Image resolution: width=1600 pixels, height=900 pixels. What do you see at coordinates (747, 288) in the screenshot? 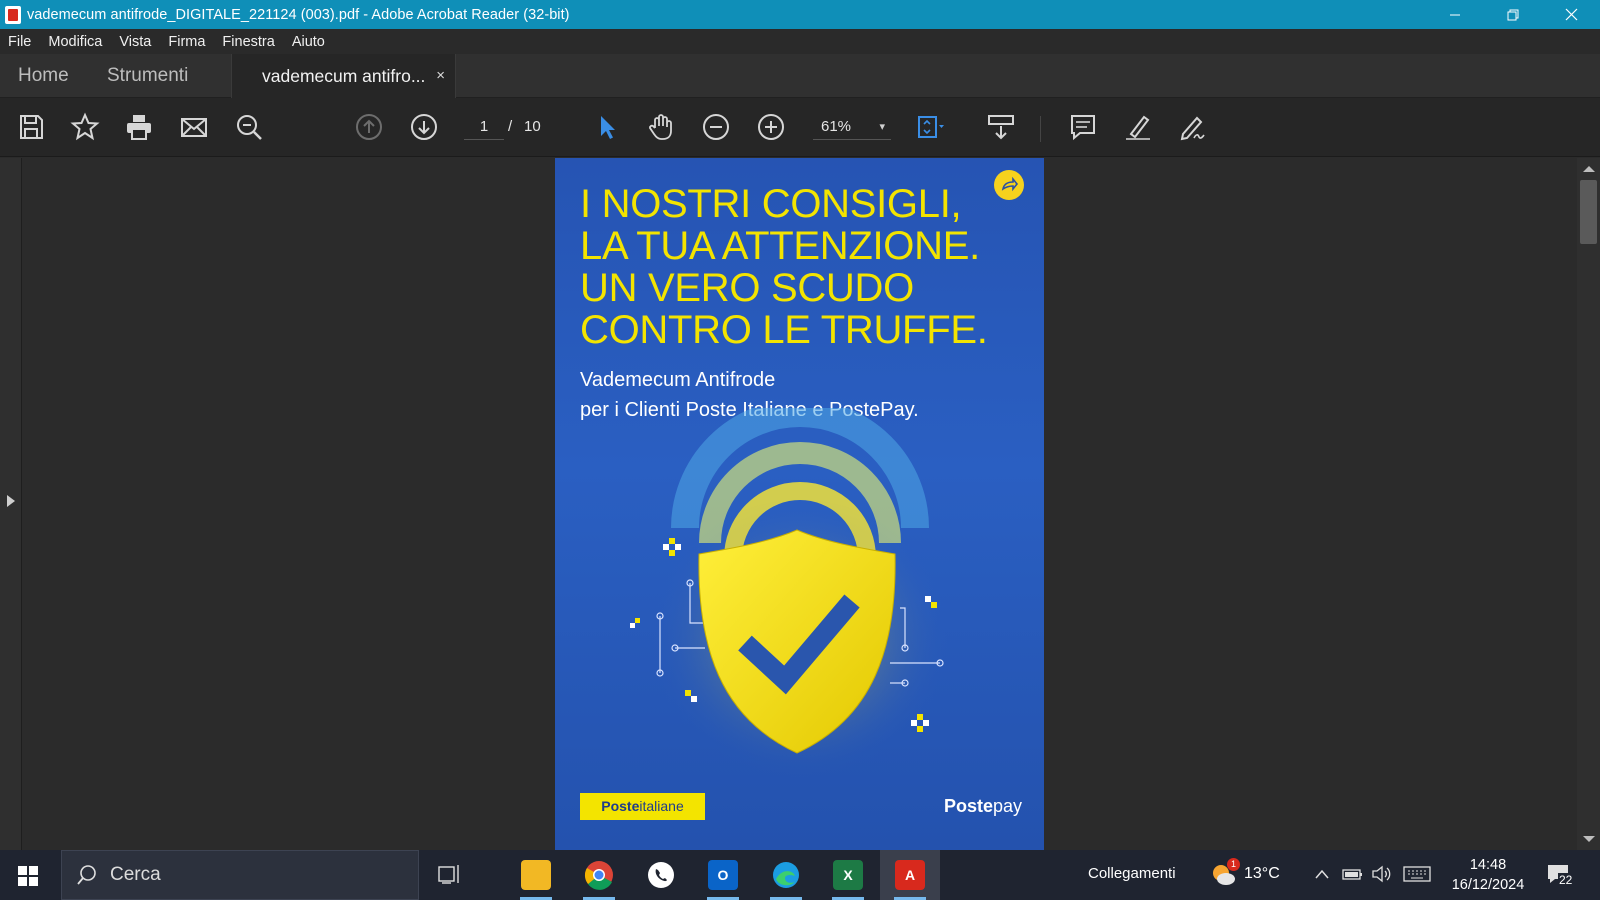
I see `headline-line-3: UN VERO SCUDO` at bounding box center [747, 288].